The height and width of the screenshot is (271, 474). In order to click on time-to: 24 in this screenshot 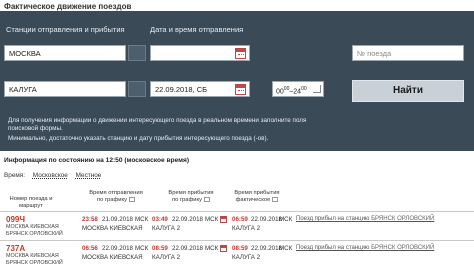, I will do `click(297, 92)`.